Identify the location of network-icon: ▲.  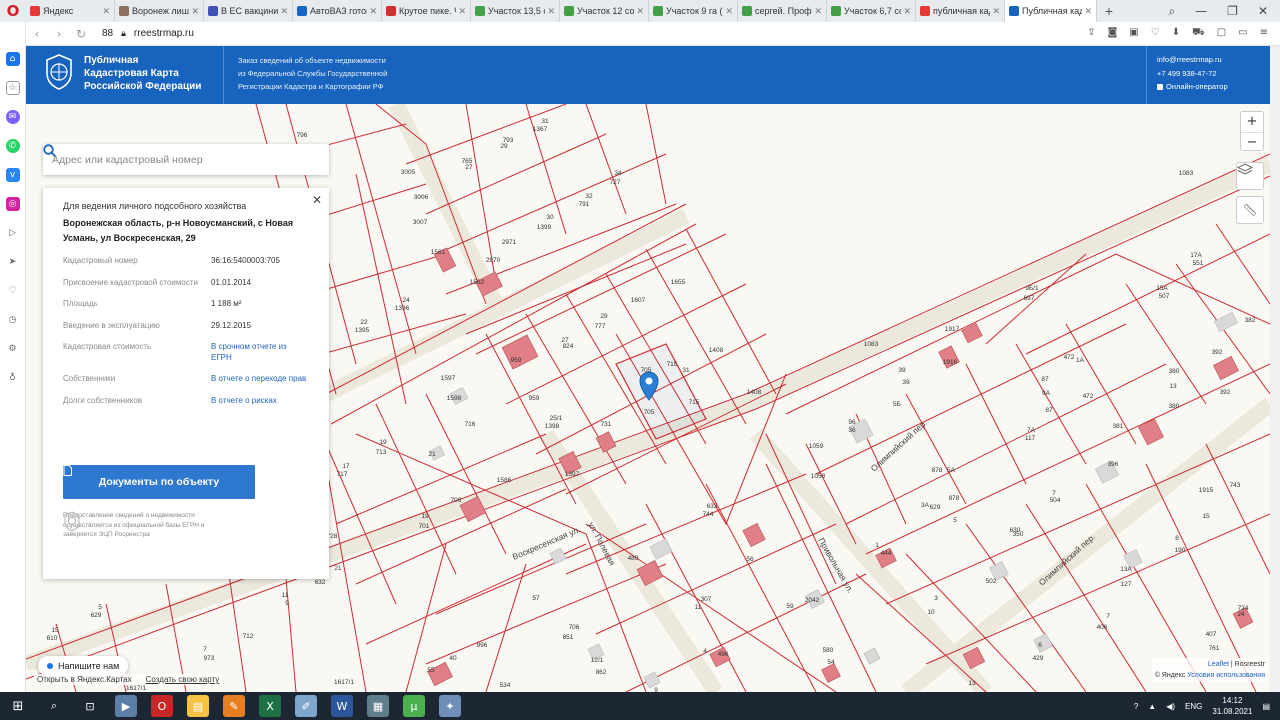
(1152, 706).